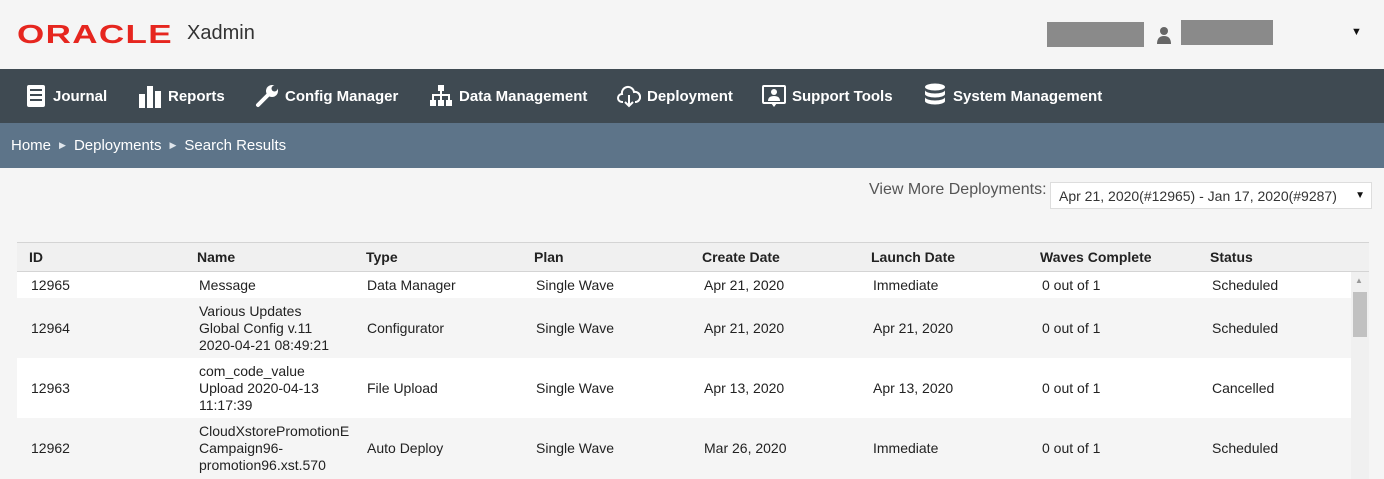 The height and width of the screenshot is (479, 1384). What do you see at coordinates (216, 257) in the screenshot?
I see `column-header-name: Name` at bounding box center [216, 257].